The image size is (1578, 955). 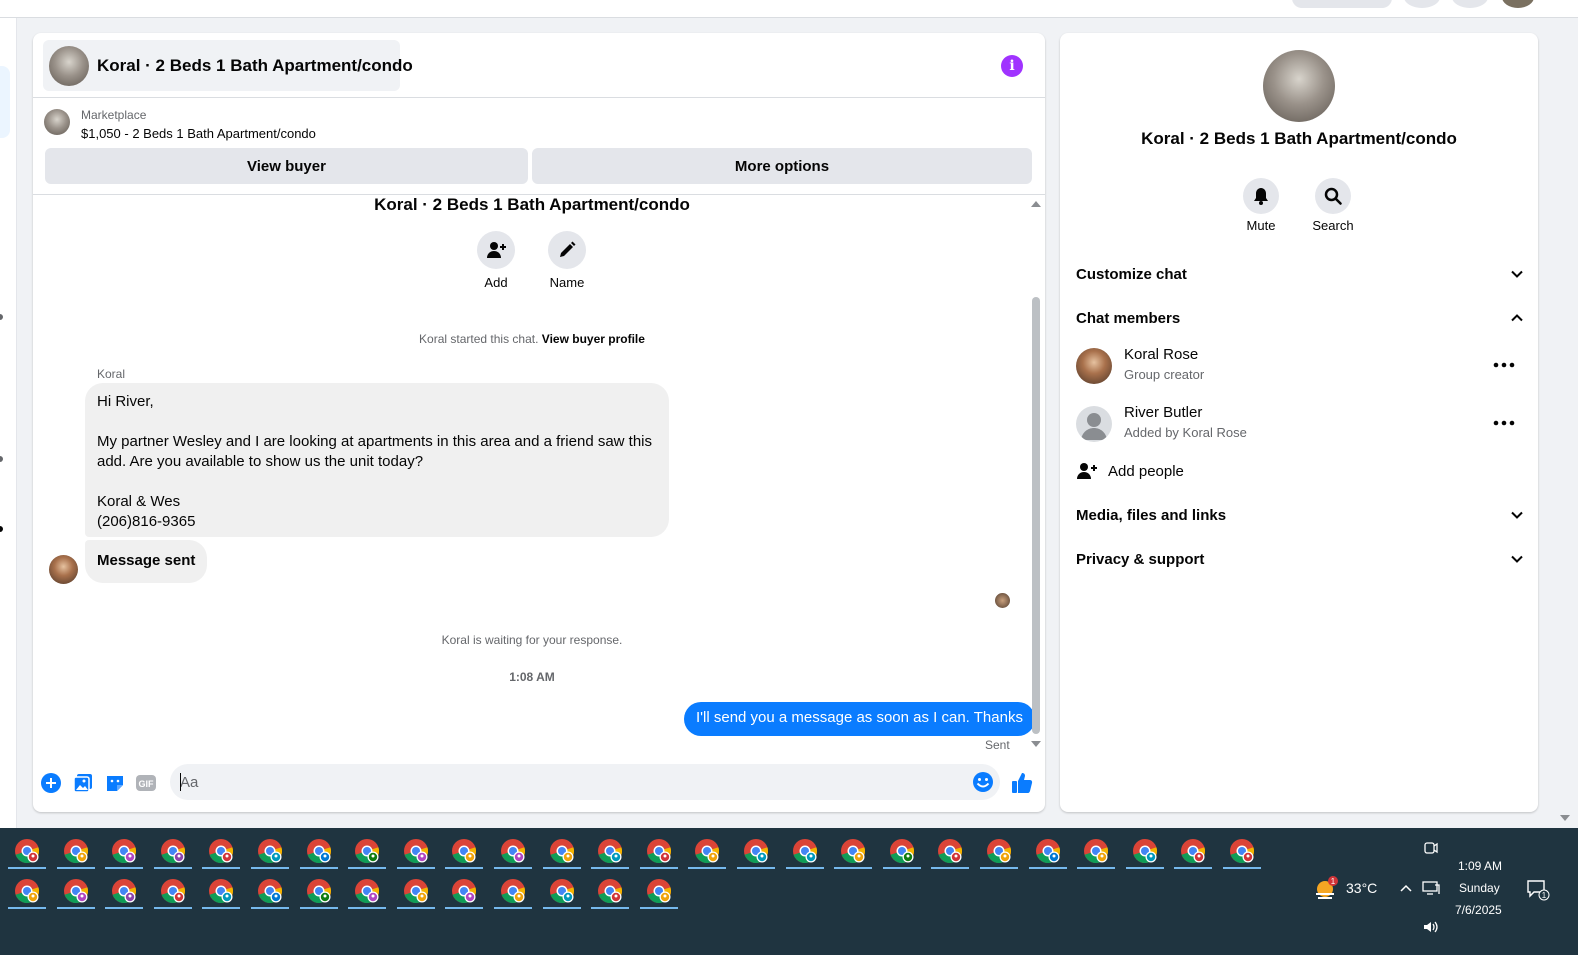 I want to click on media-files-links-section: Media, files and links, so click(x=1300, y=515).